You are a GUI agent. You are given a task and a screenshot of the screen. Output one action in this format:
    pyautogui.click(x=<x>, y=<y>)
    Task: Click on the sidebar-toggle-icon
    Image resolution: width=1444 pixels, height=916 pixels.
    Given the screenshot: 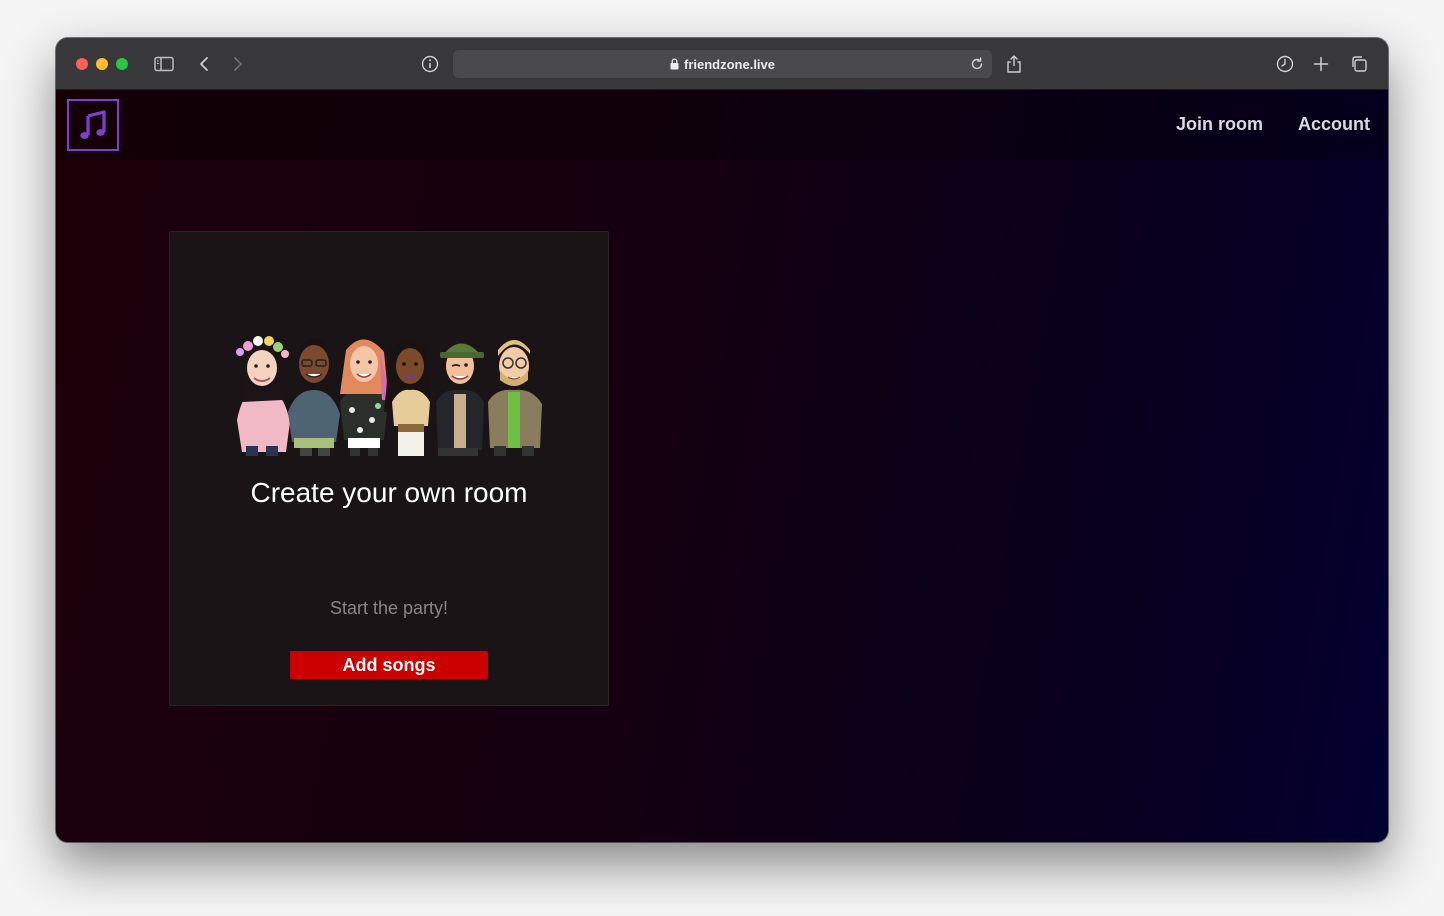 What is the action you would take?
    pyautogui.click(x=164, y=64)
    